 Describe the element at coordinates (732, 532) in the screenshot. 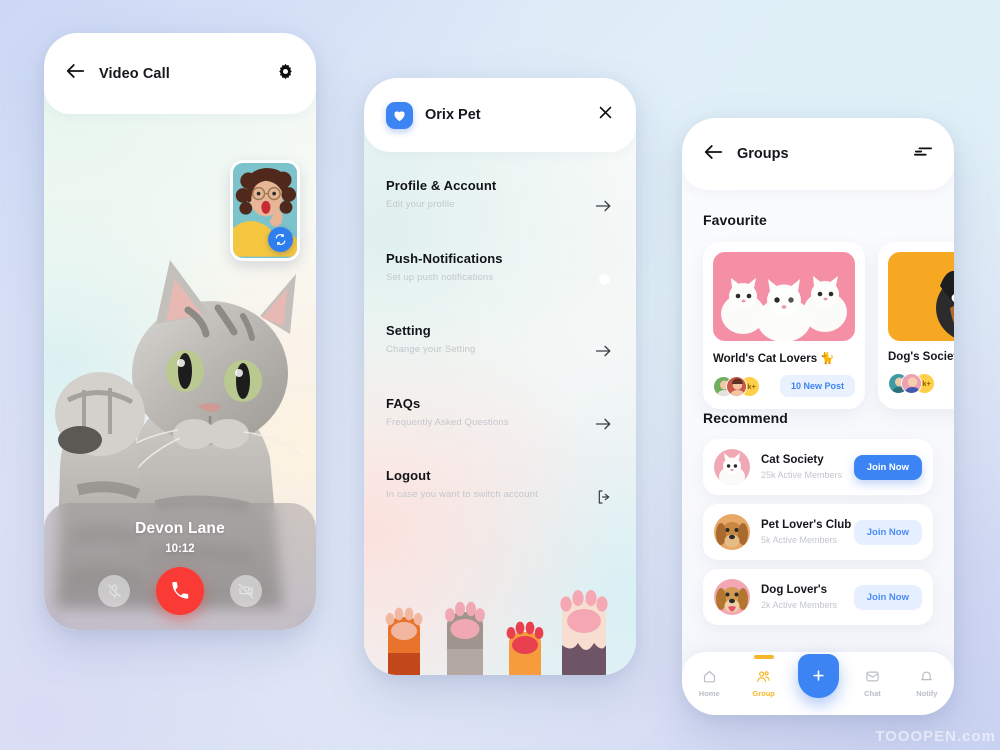

I see `golden-dog-avatar` at that location.